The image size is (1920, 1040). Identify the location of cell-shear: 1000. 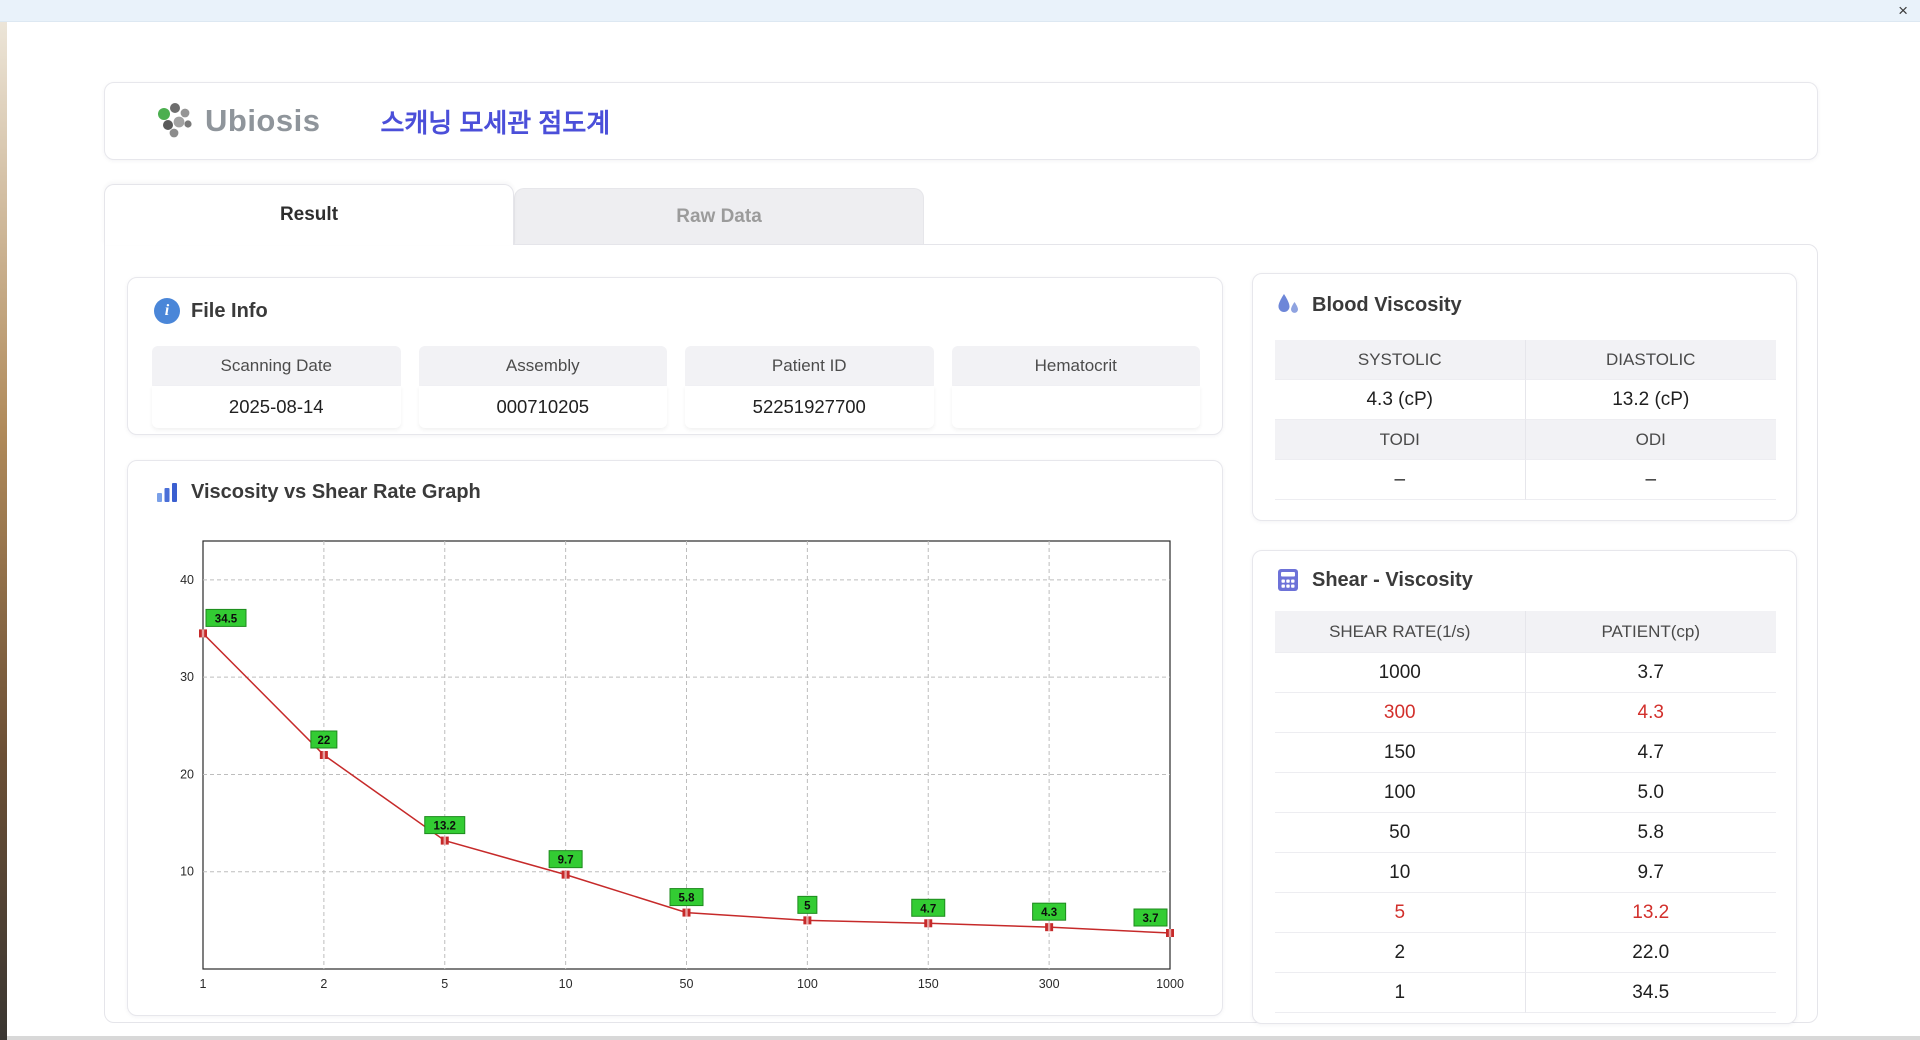
(1400, 673).